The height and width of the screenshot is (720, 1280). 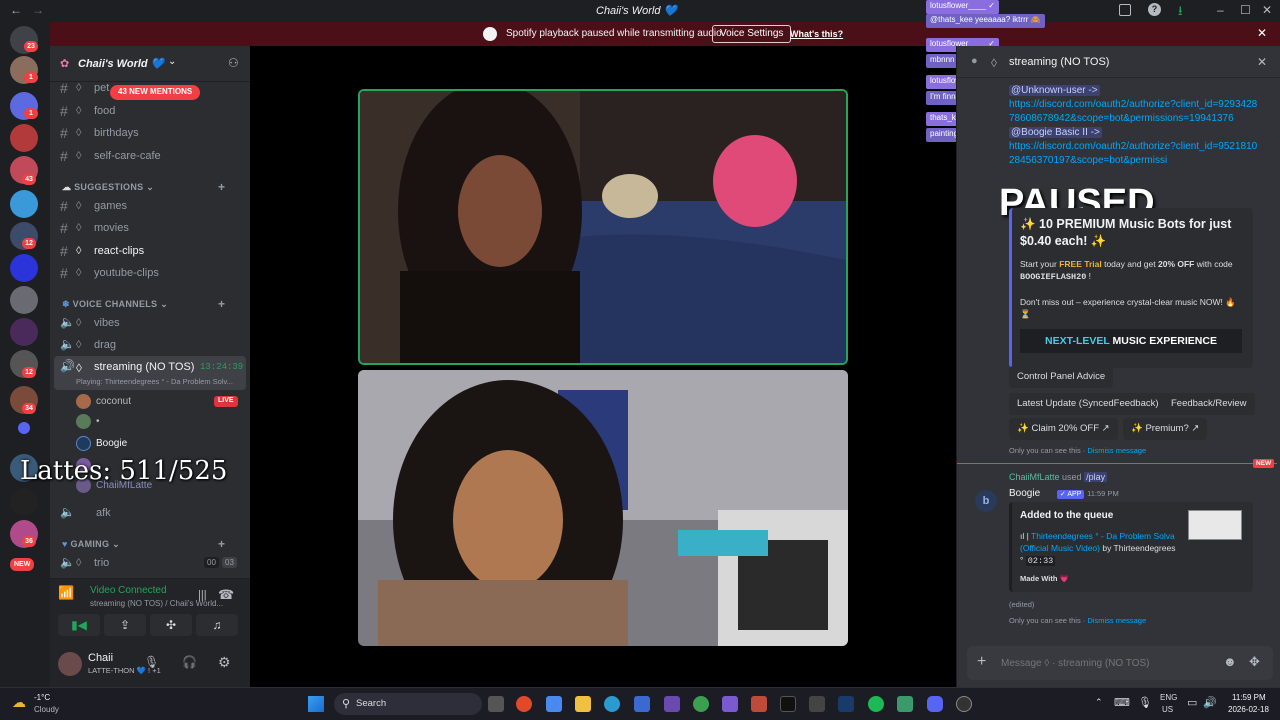 I want to click on premium-button: ✨ Premium? ↗, so click(x=1165, y=429).